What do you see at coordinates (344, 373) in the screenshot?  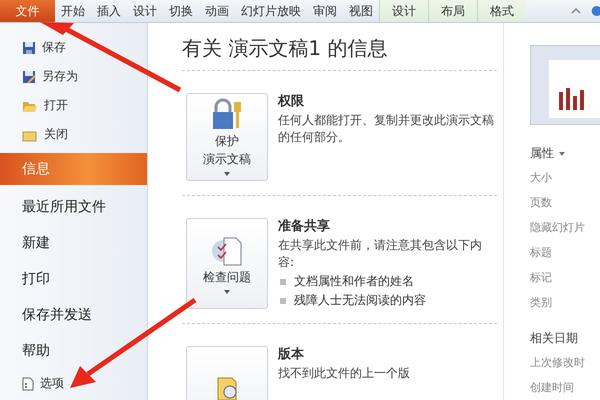 I see `section-description: 找不到此文件的上一个版` at bounding box center [344, 373].